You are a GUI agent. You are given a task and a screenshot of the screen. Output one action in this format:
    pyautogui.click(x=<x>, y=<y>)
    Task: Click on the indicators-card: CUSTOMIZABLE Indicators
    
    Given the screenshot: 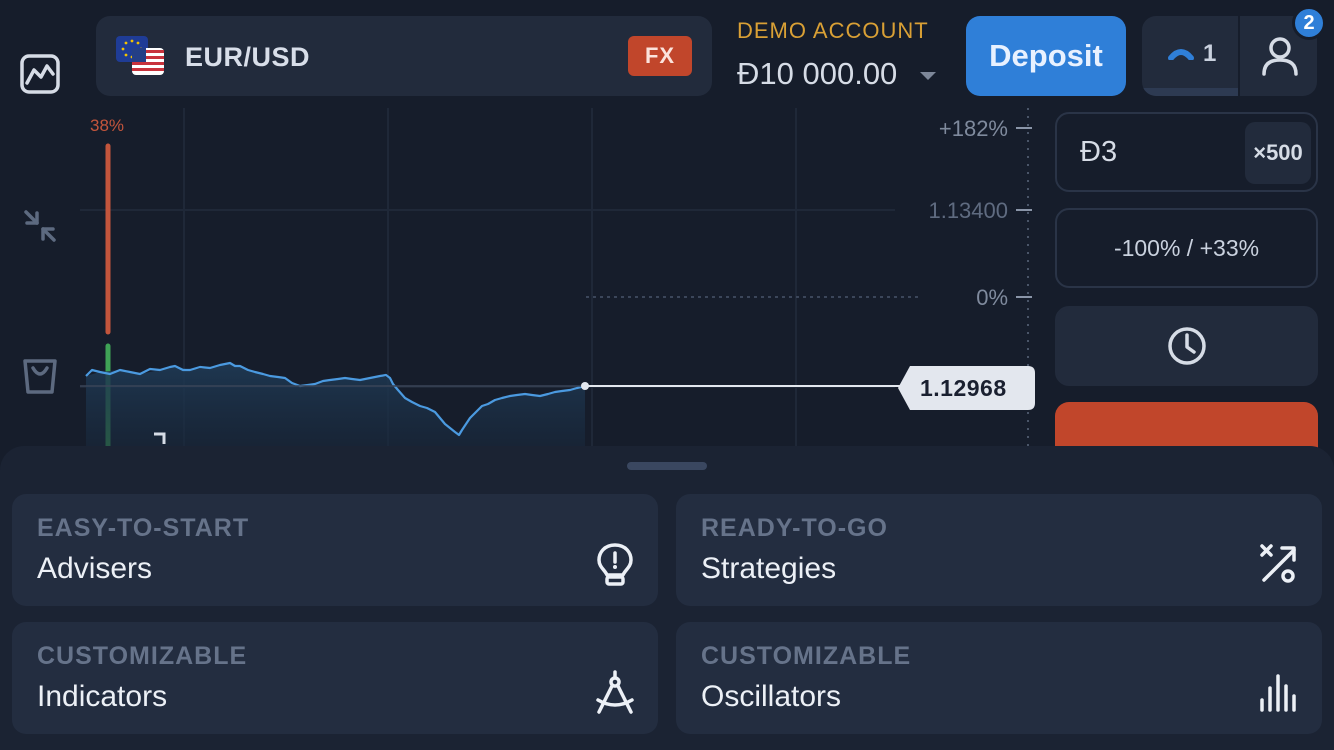 What is the action you would take?
    pyautogui.click(x=335, y=678)
    